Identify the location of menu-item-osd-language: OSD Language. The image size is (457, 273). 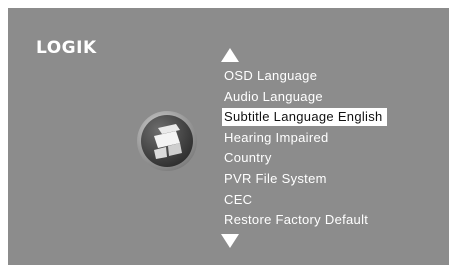
(305, 76).